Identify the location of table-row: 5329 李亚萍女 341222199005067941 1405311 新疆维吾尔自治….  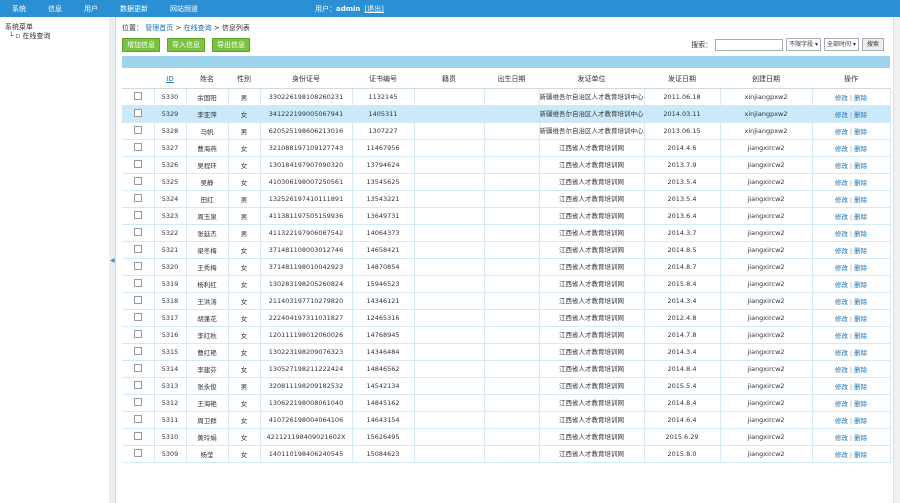
(506, 114).